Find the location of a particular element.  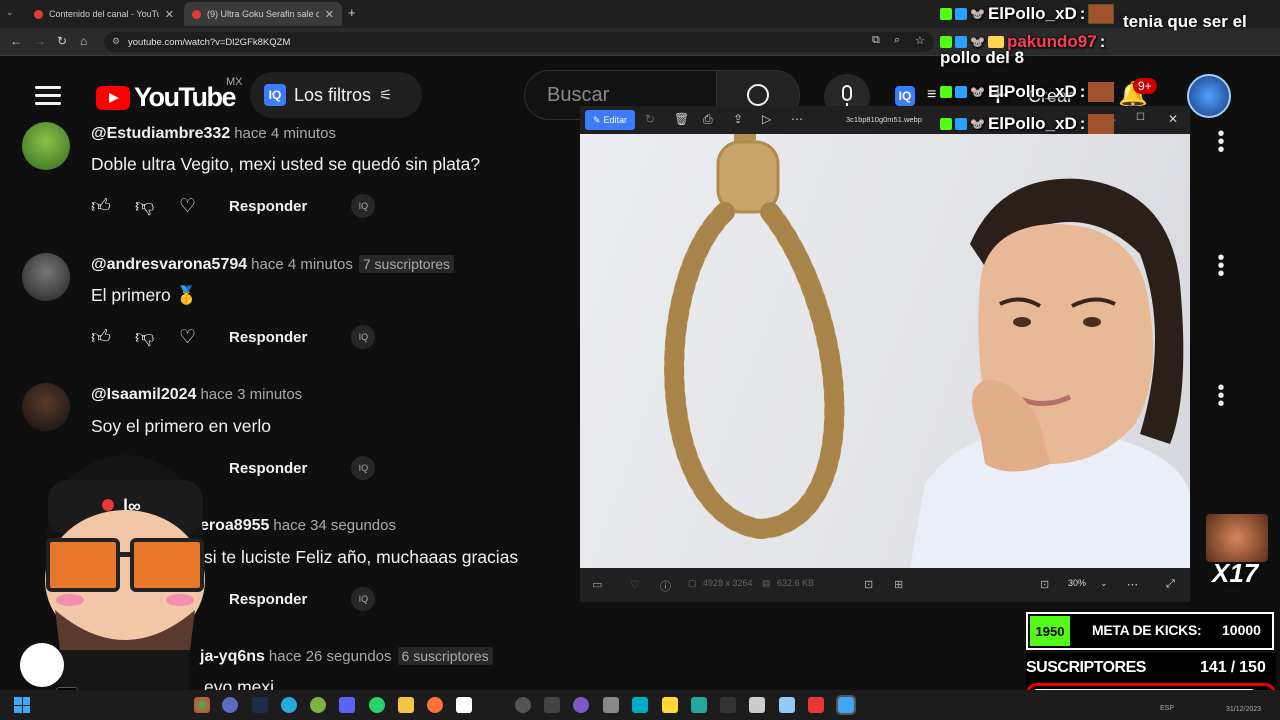

zoom-dropdown-icon: ⌄ is located at coordinates (1104, 583).